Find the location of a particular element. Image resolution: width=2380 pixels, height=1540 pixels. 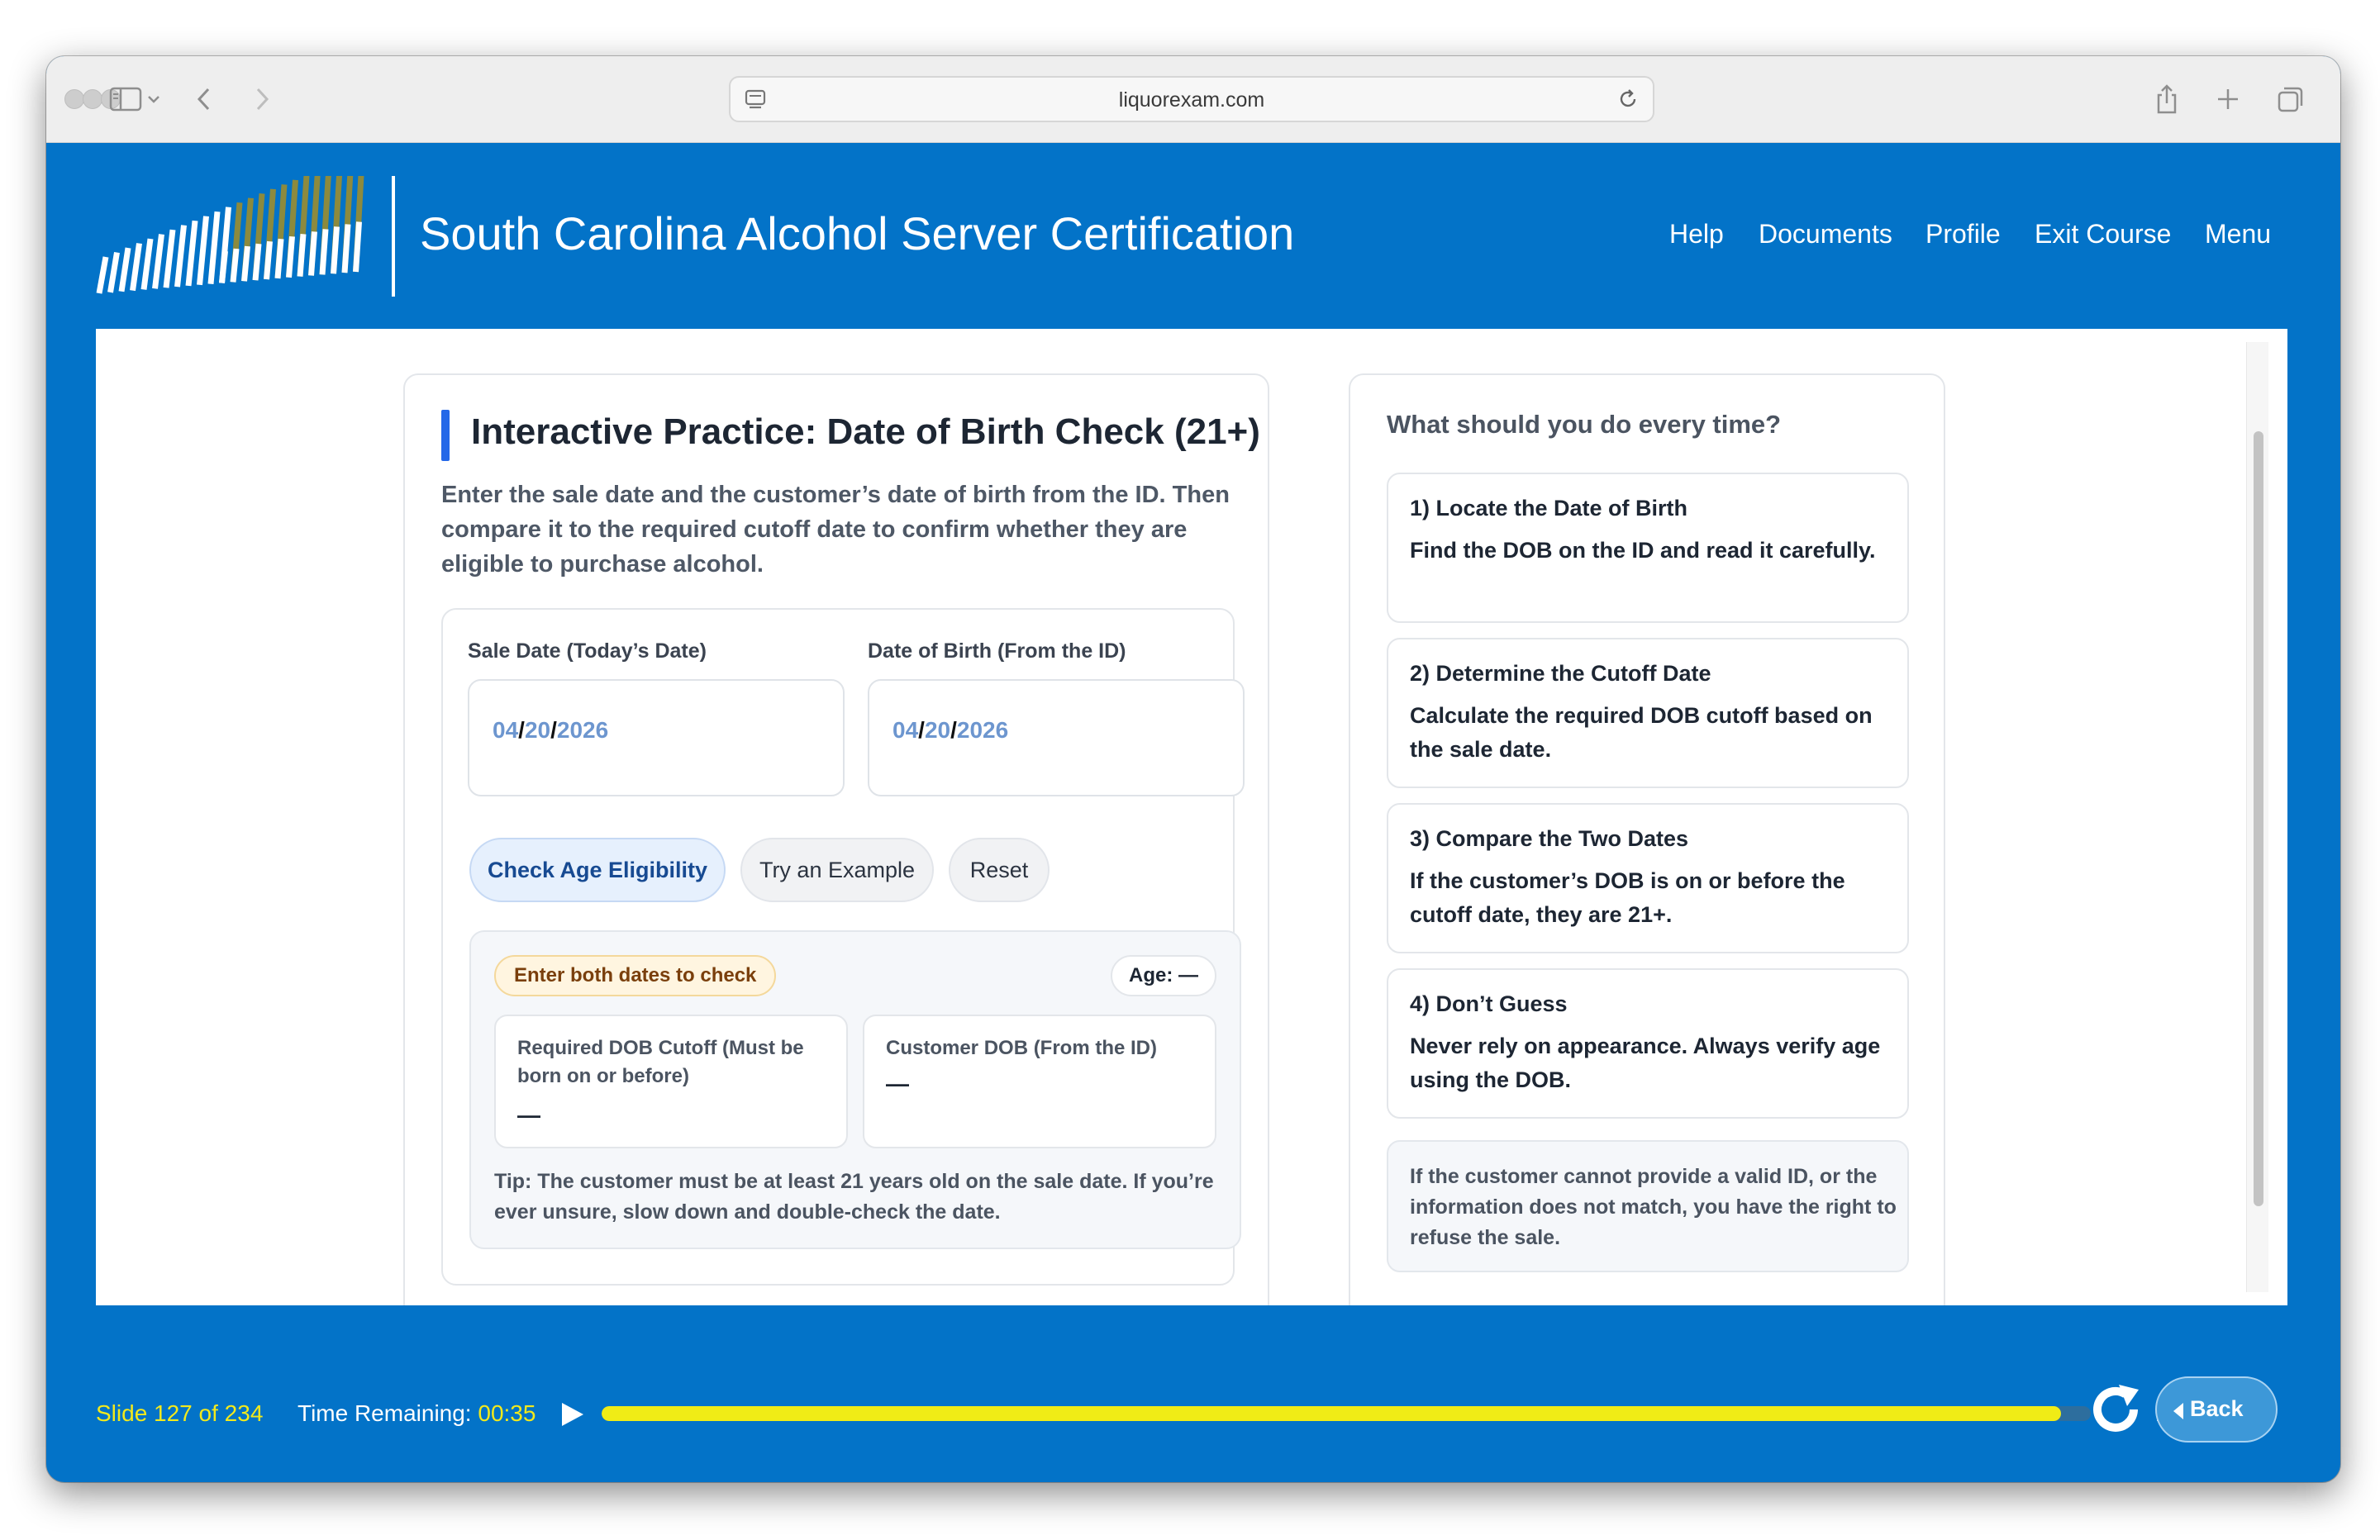

forward-arrow-icon is located at coordinates (263, 99).